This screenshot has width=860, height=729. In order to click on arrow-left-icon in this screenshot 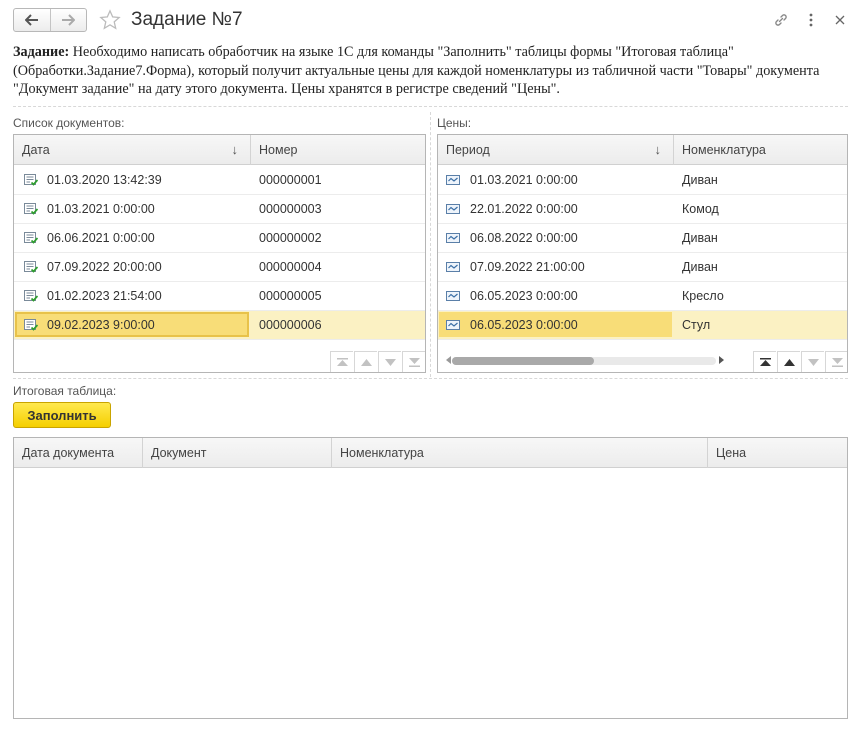, I will do `click(31, 20)`.